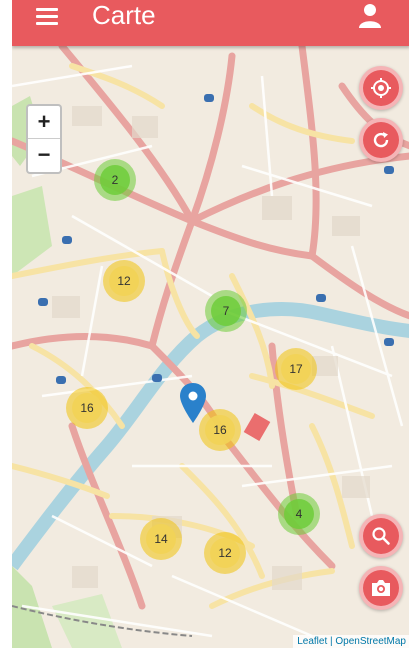 This screenshot has width=409, height=648. I want to click on refresh-icon, so click(381, 140).